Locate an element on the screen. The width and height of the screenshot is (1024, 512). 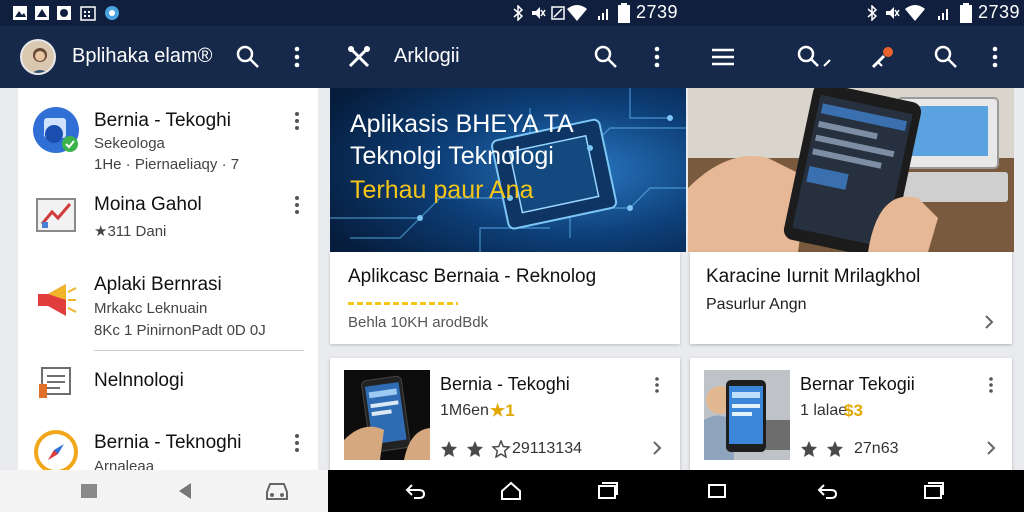
home-button is located at coordinates (511, 491).